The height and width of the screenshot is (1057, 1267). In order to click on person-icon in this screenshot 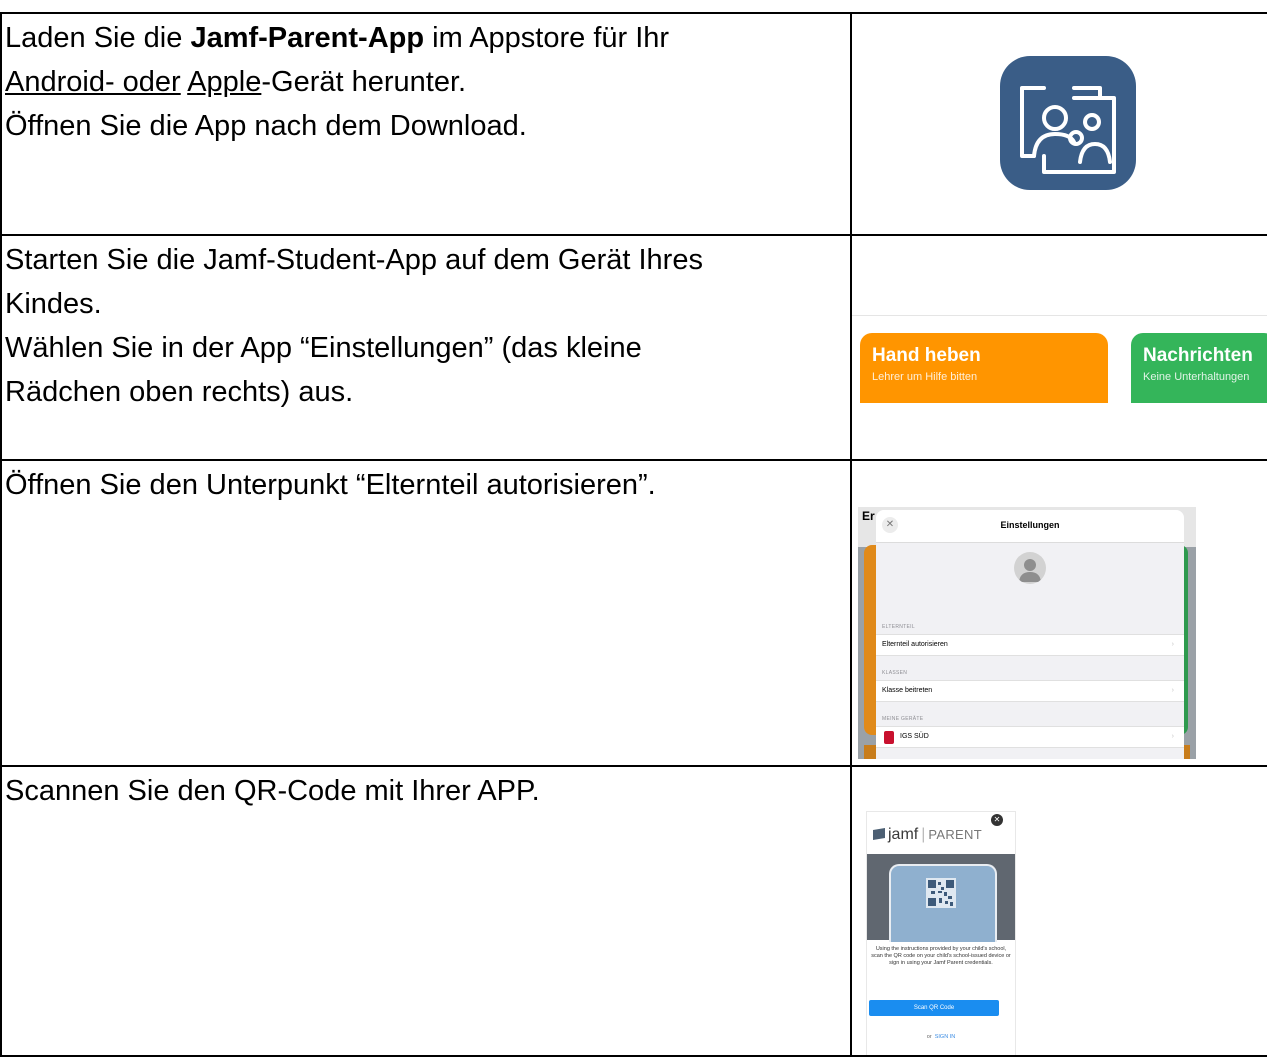, I will do `click(1030, 570)`.